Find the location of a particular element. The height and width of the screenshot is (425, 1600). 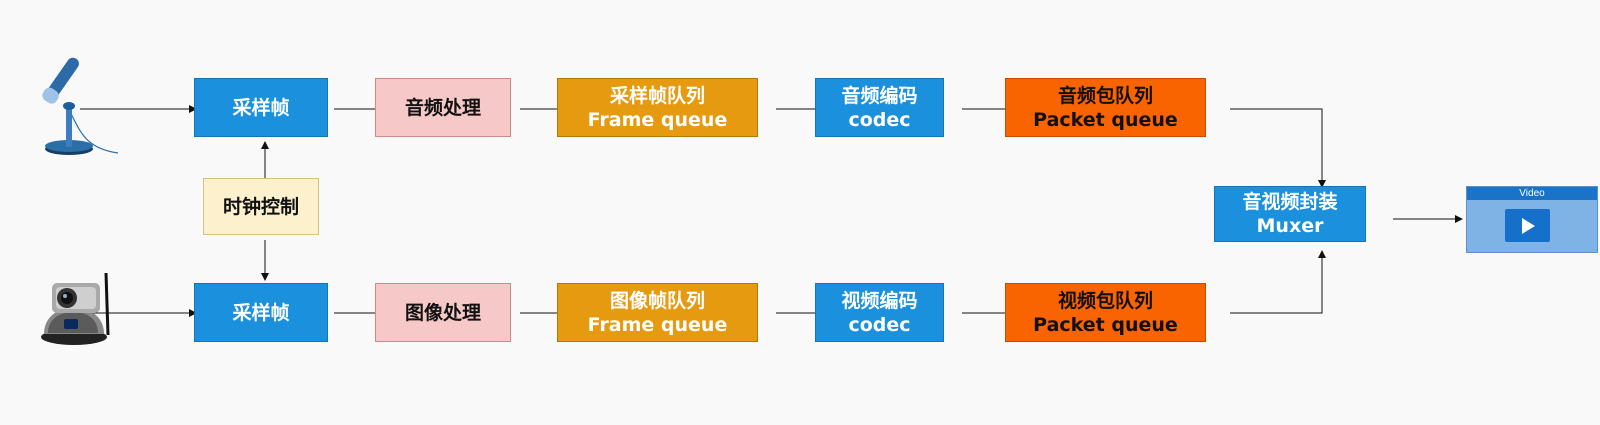

audio-frame-queue-label-en: Frame queue is located at coordinates (657, 119).